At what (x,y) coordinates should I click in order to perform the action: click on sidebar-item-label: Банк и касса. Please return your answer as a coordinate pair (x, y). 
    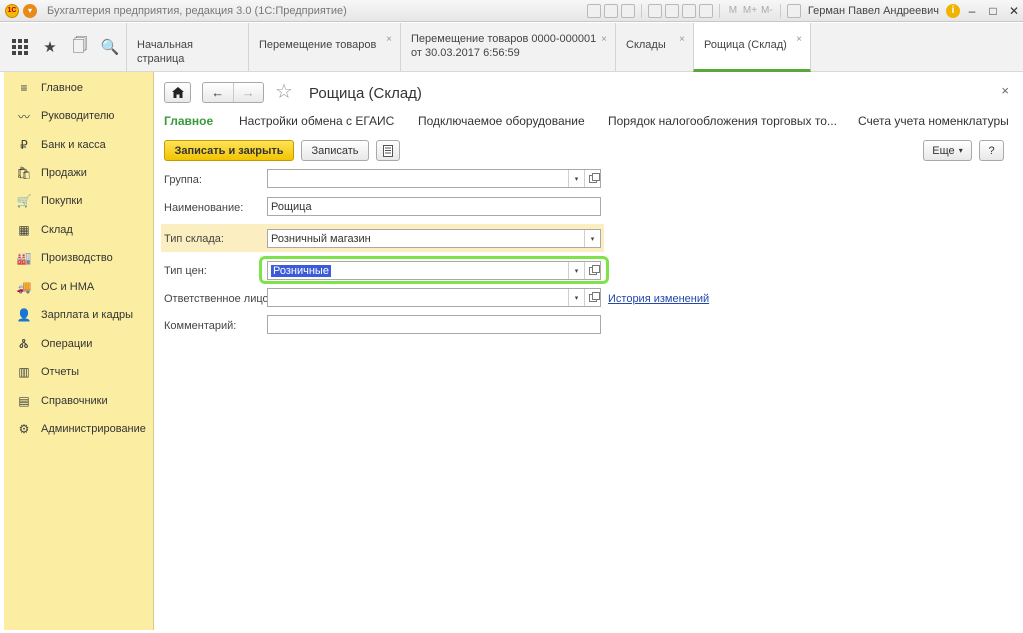
    Looking at the image, I should click on (73, 145).